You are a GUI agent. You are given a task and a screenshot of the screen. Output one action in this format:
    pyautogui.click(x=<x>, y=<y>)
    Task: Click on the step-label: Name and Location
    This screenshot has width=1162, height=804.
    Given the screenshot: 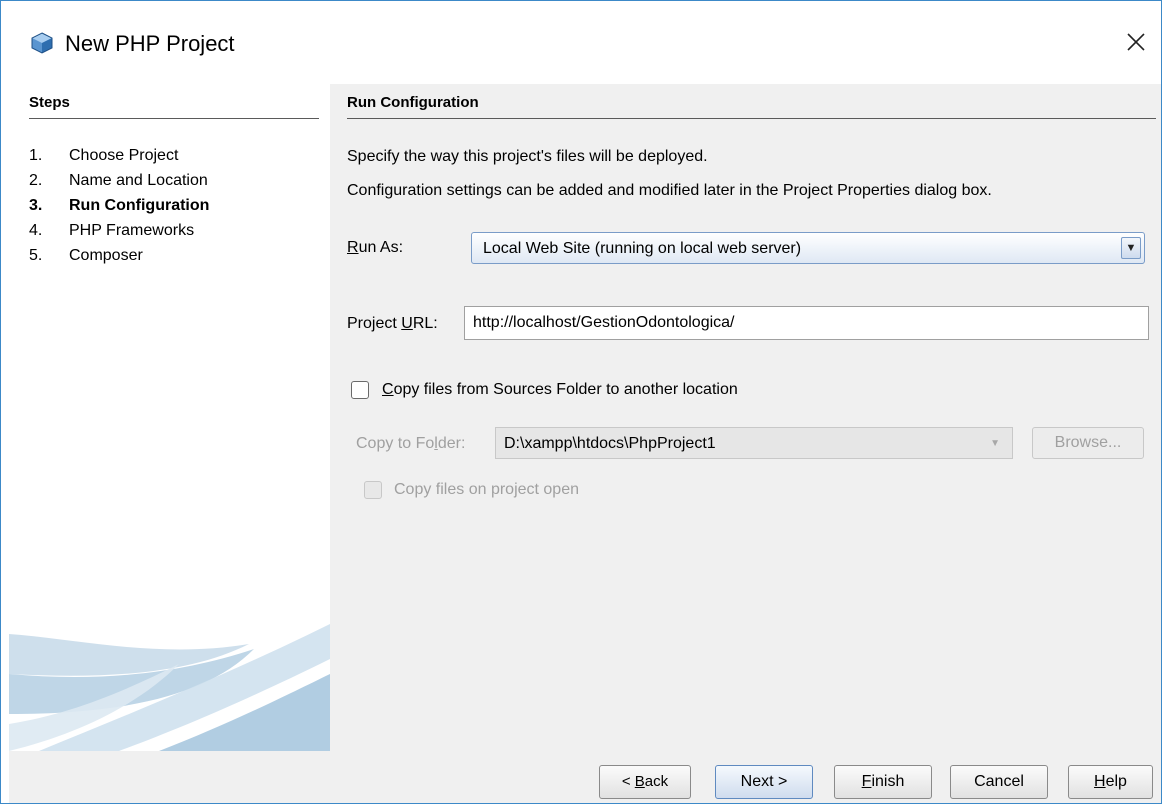 What is the action you would take?
    pyautogui.click(x=138, y=180)
    